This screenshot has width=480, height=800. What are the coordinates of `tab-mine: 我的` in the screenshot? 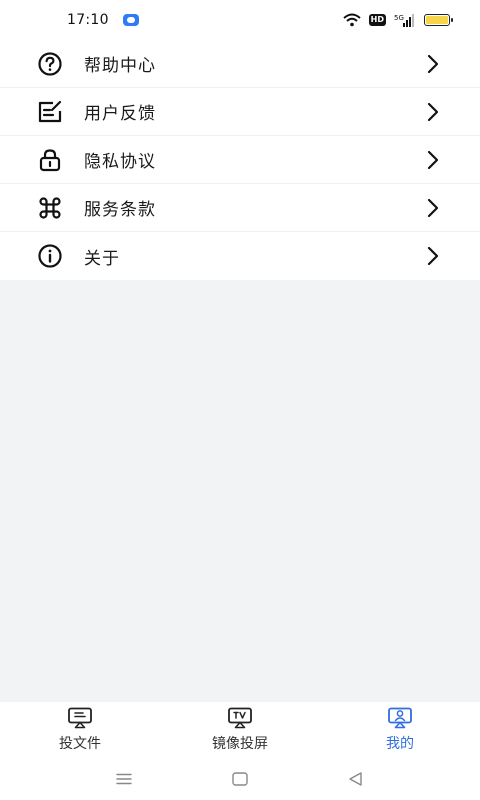 It's located at (400, 730).